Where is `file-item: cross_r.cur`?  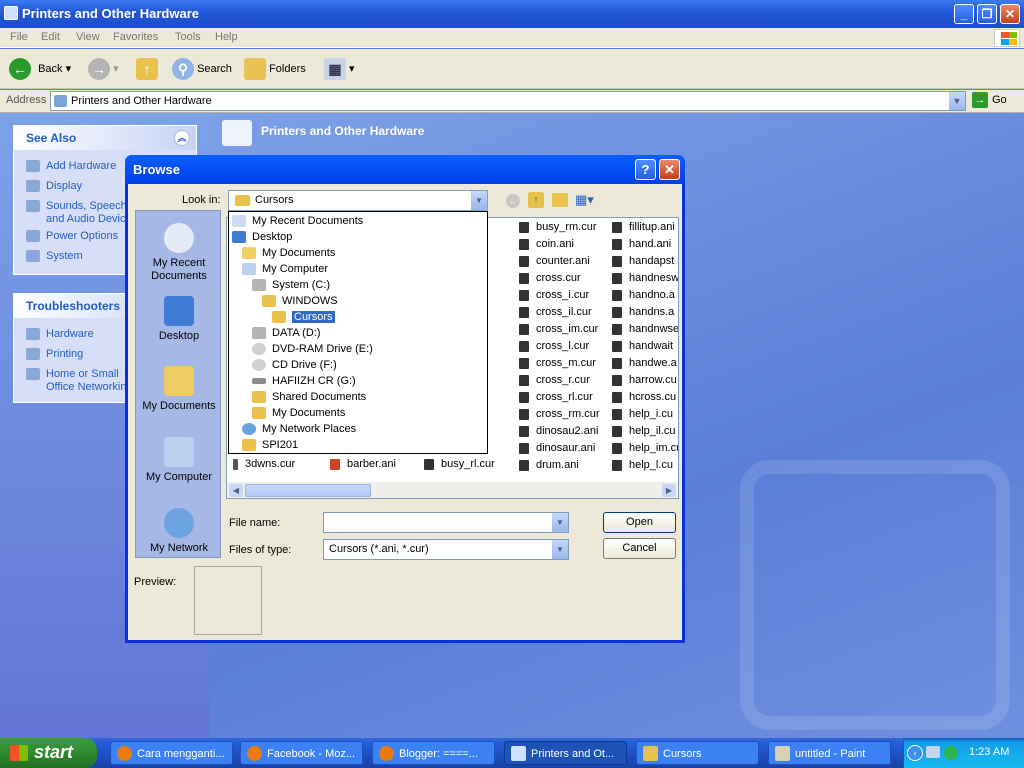
file-item: cross_r.cur is located at coordinates (554, 380).